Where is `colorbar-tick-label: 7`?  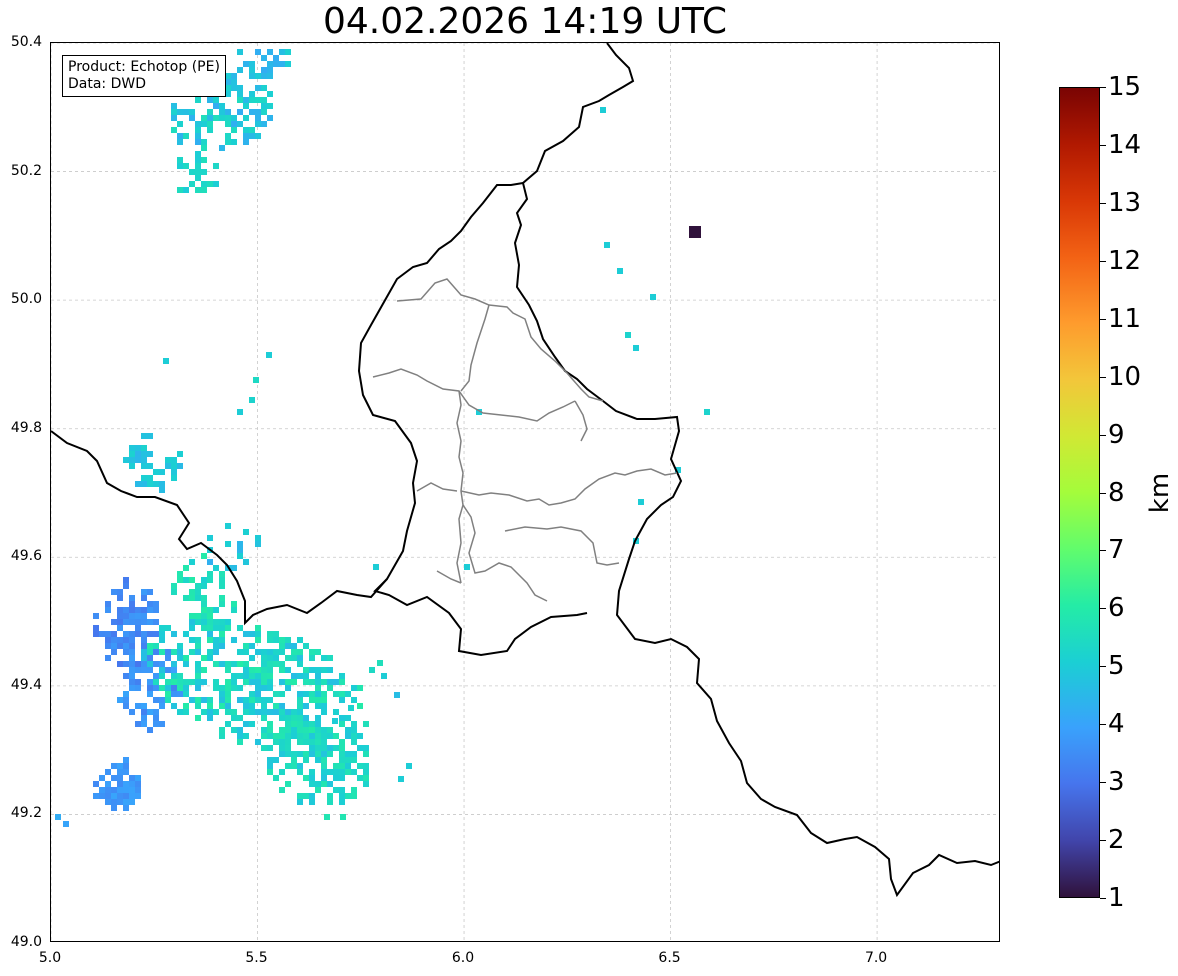 colorbar-tick-label: 7 is located at coordinates (1116, 550).